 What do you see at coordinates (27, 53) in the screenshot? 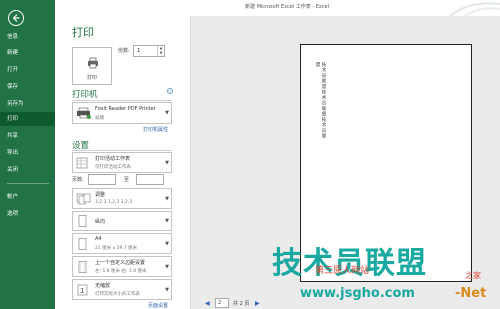
I see `sidebar-item-new: 新建` at bounding box center [27, 53].